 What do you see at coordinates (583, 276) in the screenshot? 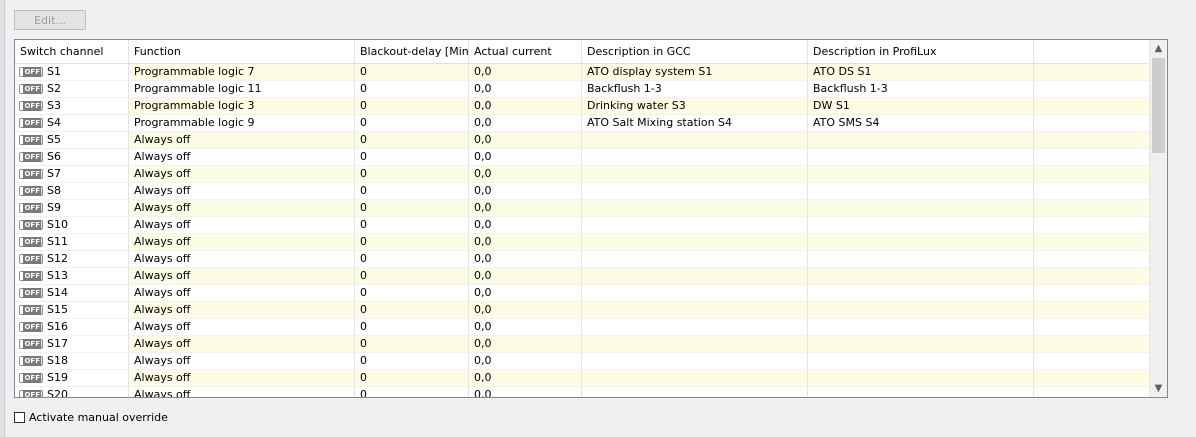
I see `table-row: OFF S13 Always off 0 0,0` at bounding box center [583, 276].